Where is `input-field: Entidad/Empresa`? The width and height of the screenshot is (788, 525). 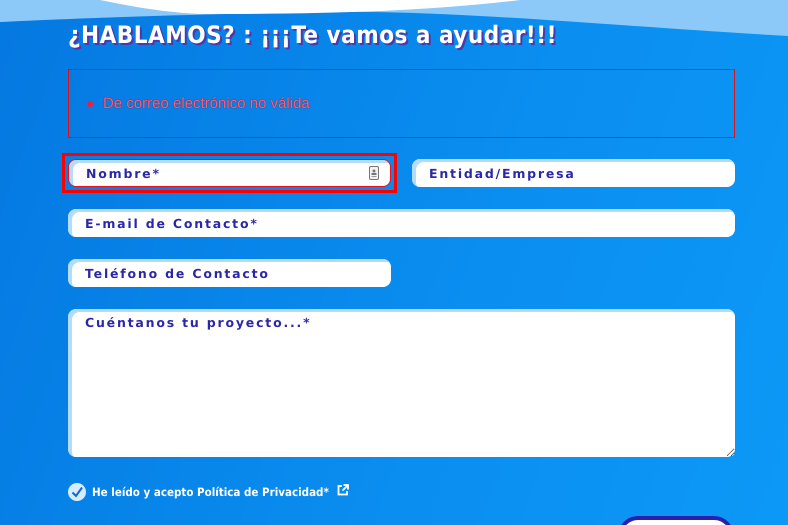
input-field: Entidad/Empresa is located at coordinates (573, 173).